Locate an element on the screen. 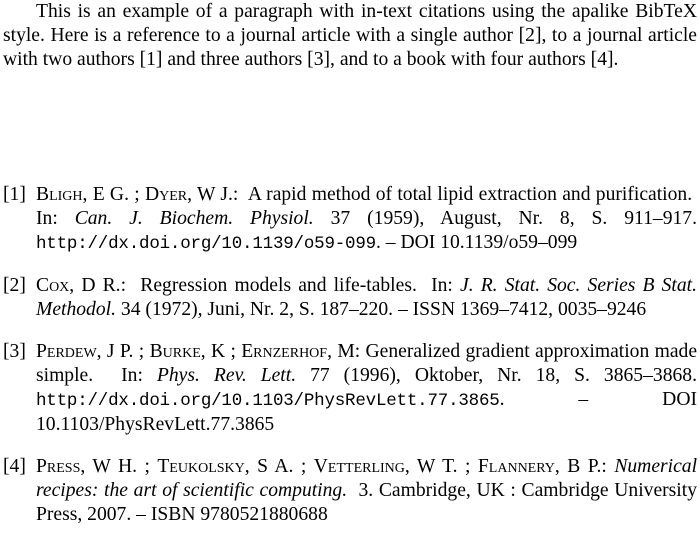  journal-name: Can. J. Biochem. Physiol. is located at coordinates (194, 218).